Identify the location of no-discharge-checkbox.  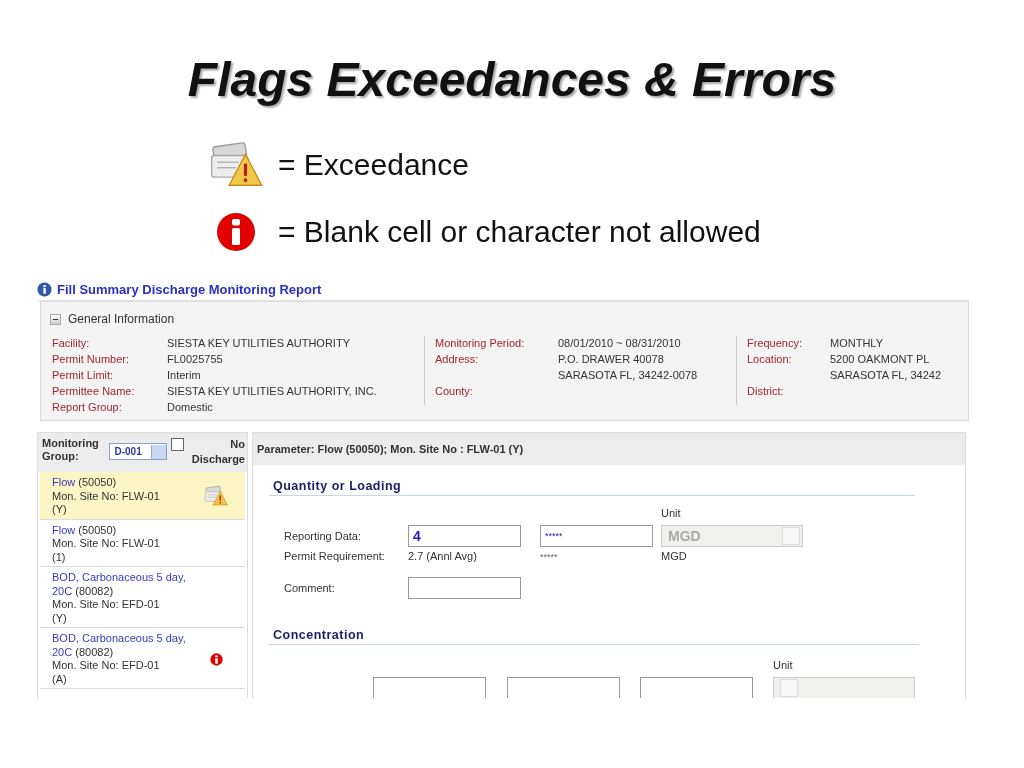
(177, 444).